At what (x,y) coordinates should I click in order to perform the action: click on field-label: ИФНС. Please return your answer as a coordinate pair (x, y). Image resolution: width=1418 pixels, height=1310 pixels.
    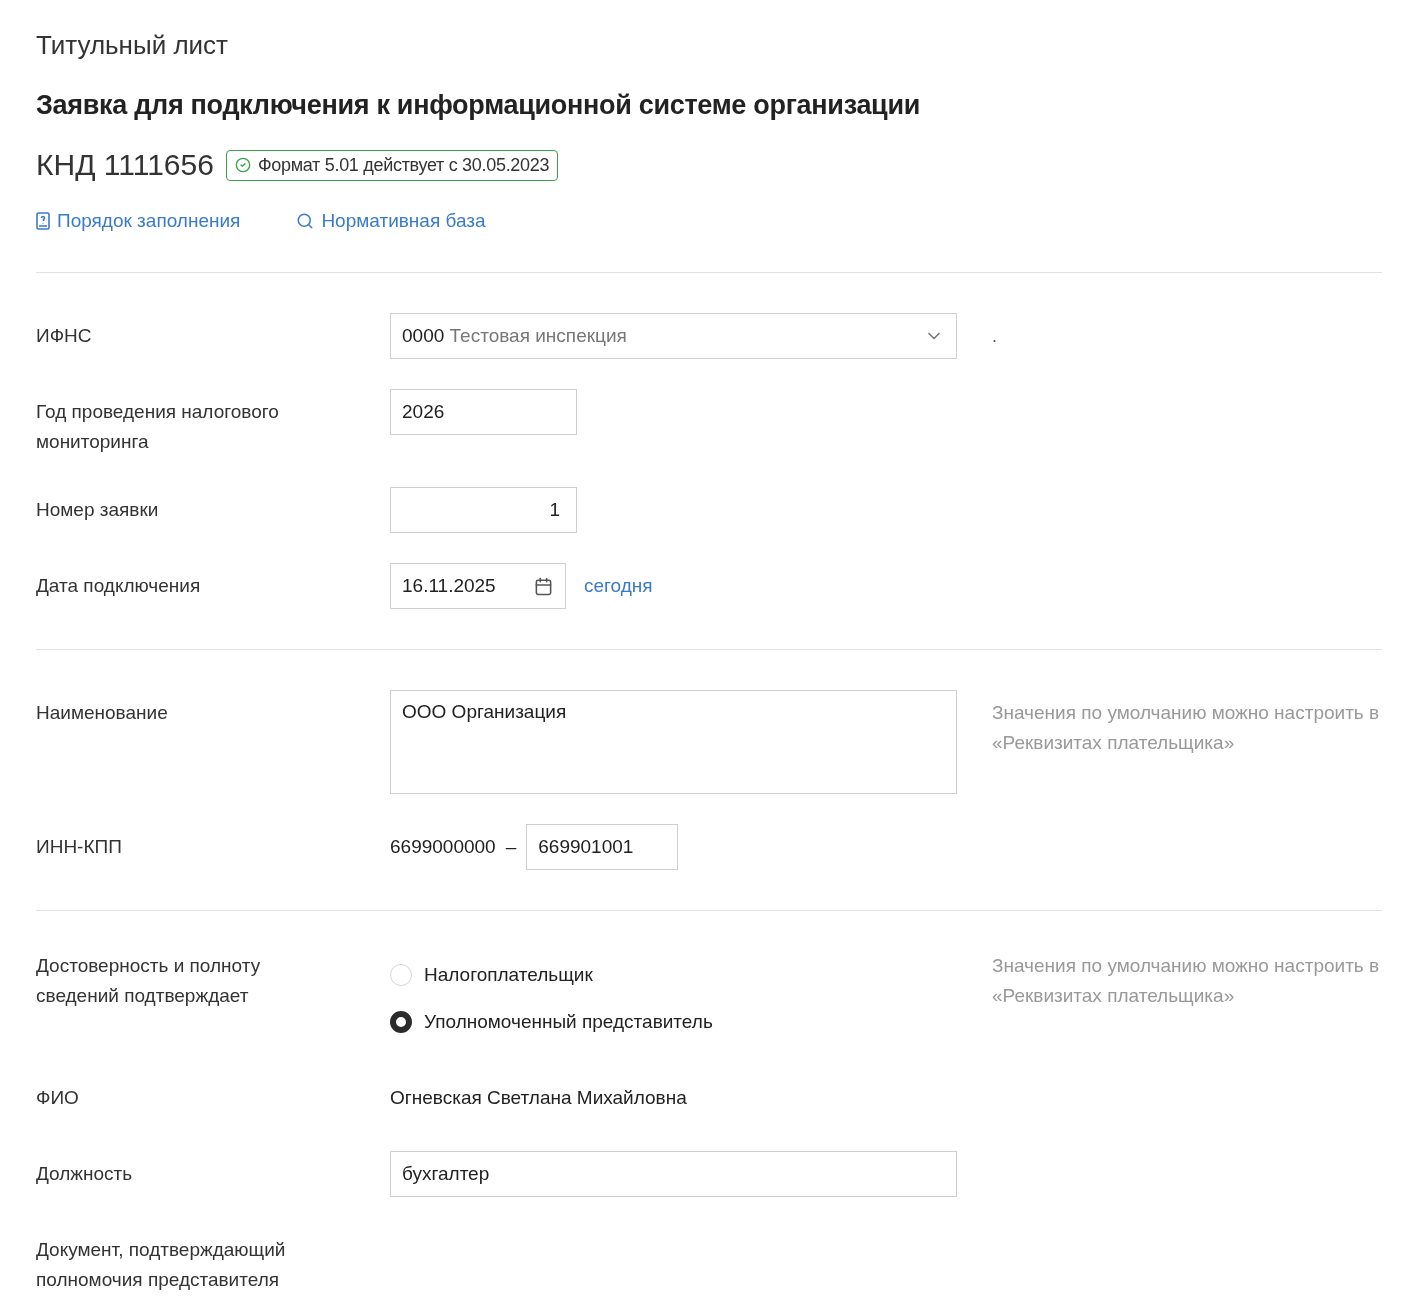
    Looking at the image, I should click on (64, 336).